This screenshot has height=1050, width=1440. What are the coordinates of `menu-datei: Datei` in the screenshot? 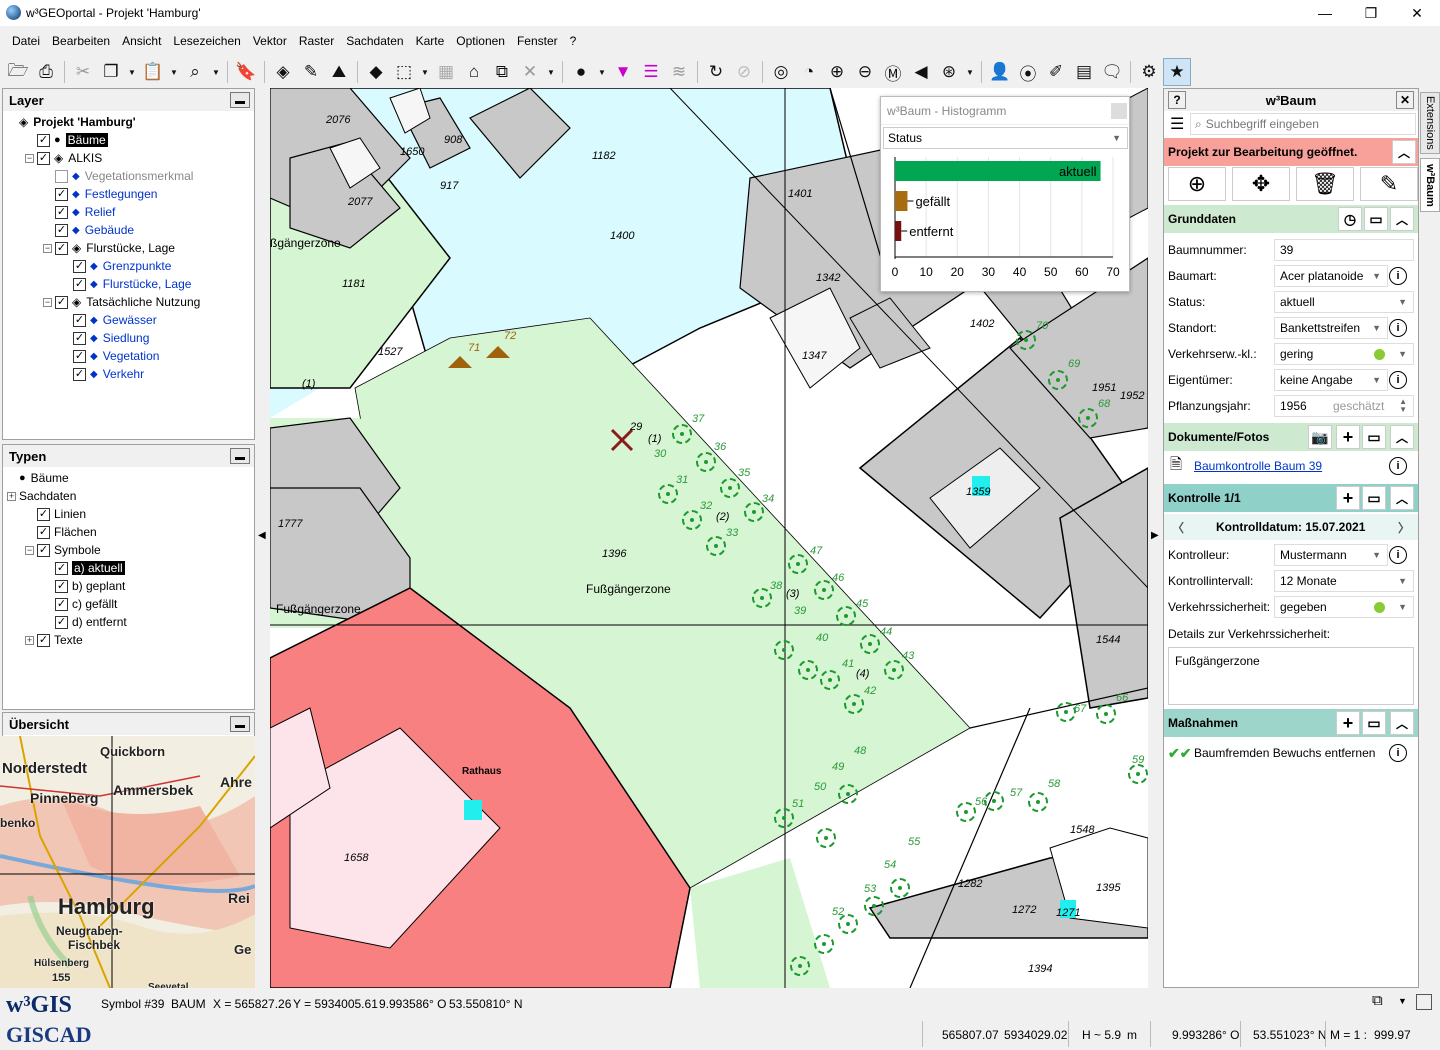 It's located at (26, 41).